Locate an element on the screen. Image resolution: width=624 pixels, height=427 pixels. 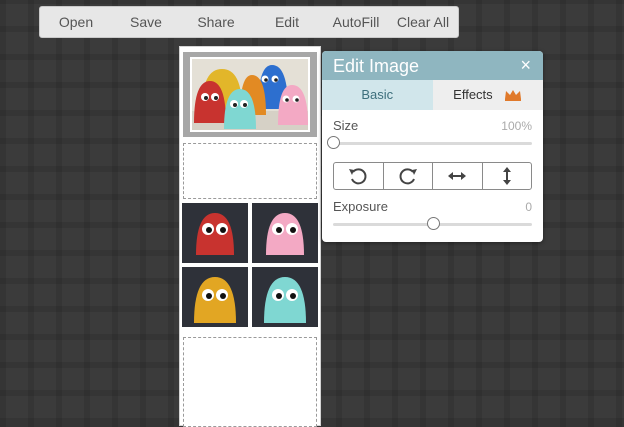
tab-basic: Basic is located at coordinates (377, 95).